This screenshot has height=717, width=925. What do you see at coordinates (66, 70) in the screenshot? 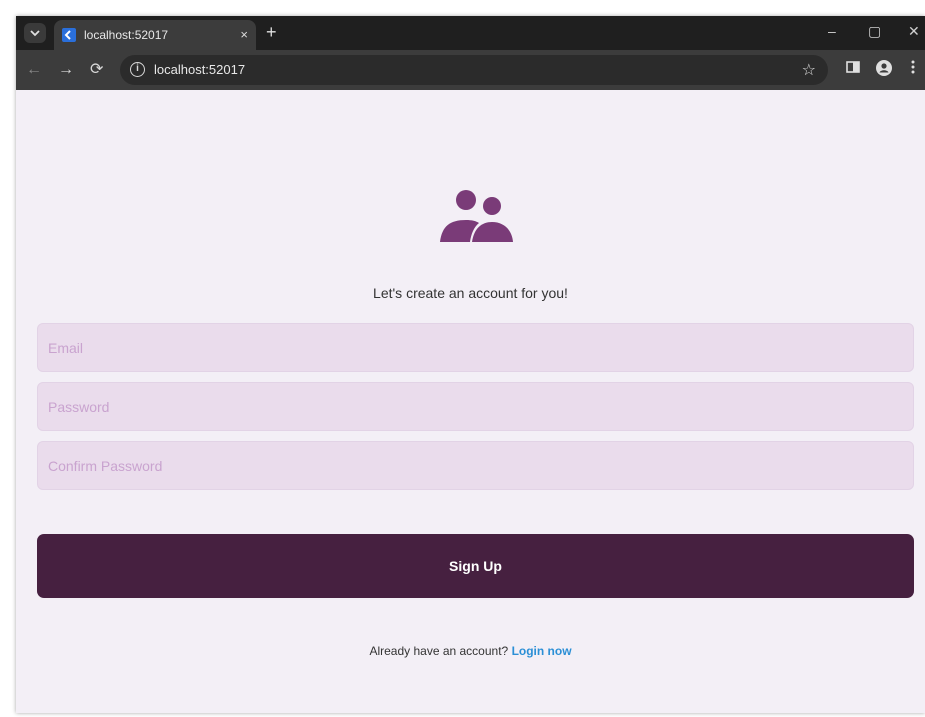
I see `forward-button: →` at bounding box center [66, 70].